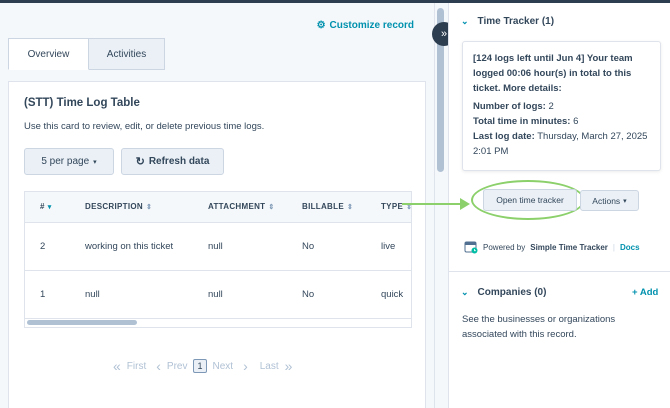  What do you see at coordinates (179, 161) in the screenshot?
I see `refresh-data-label: Refresh data` at bounding box center [179, 161].